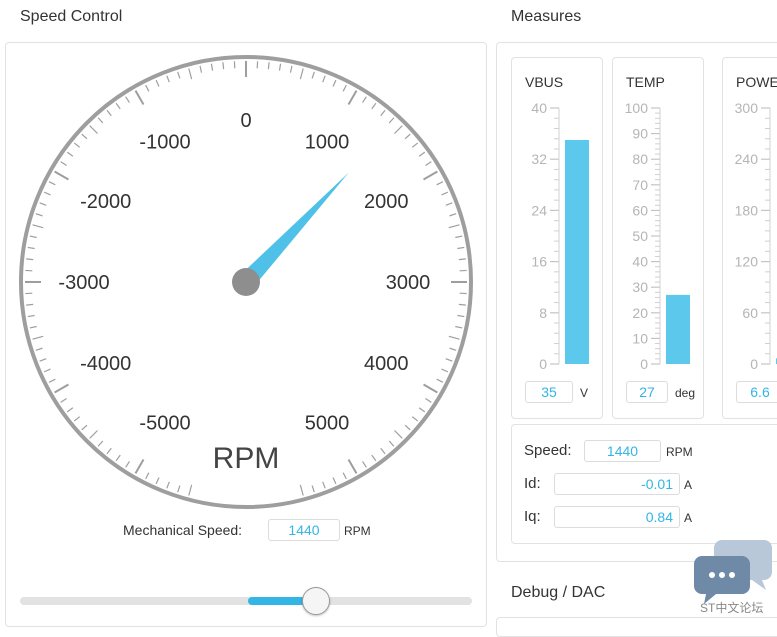 The width and height of the screenshot is (777, 637). Describe the element at coordinates (640, 134) in the screenshot. I see `meter-tick-label: 90` at that location.